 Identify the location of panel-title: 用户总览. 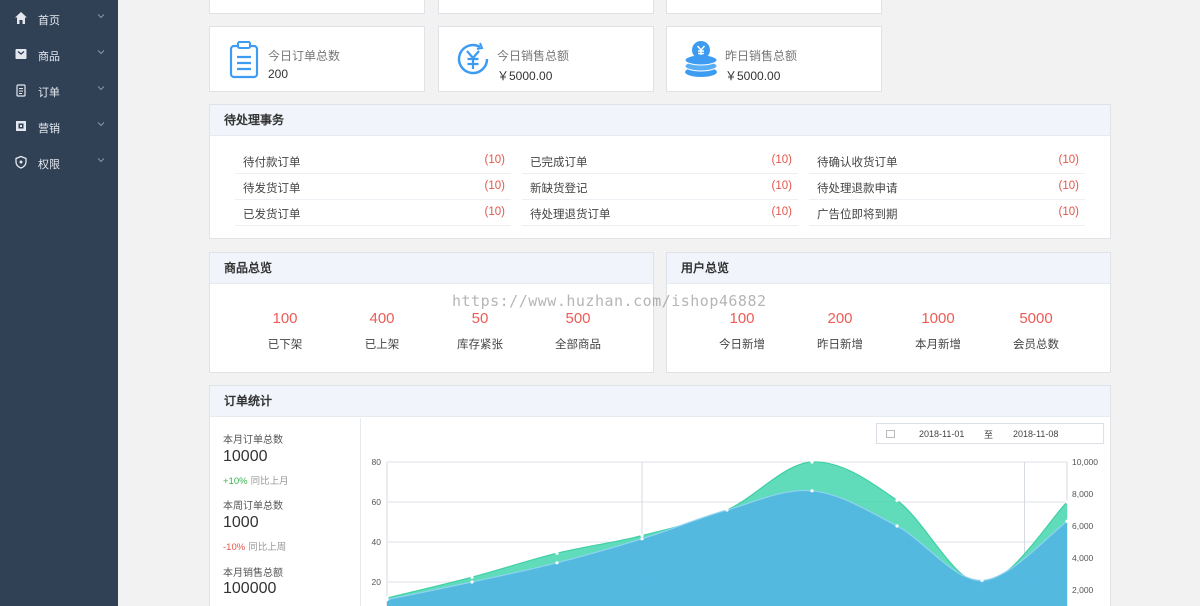
(888, 268).